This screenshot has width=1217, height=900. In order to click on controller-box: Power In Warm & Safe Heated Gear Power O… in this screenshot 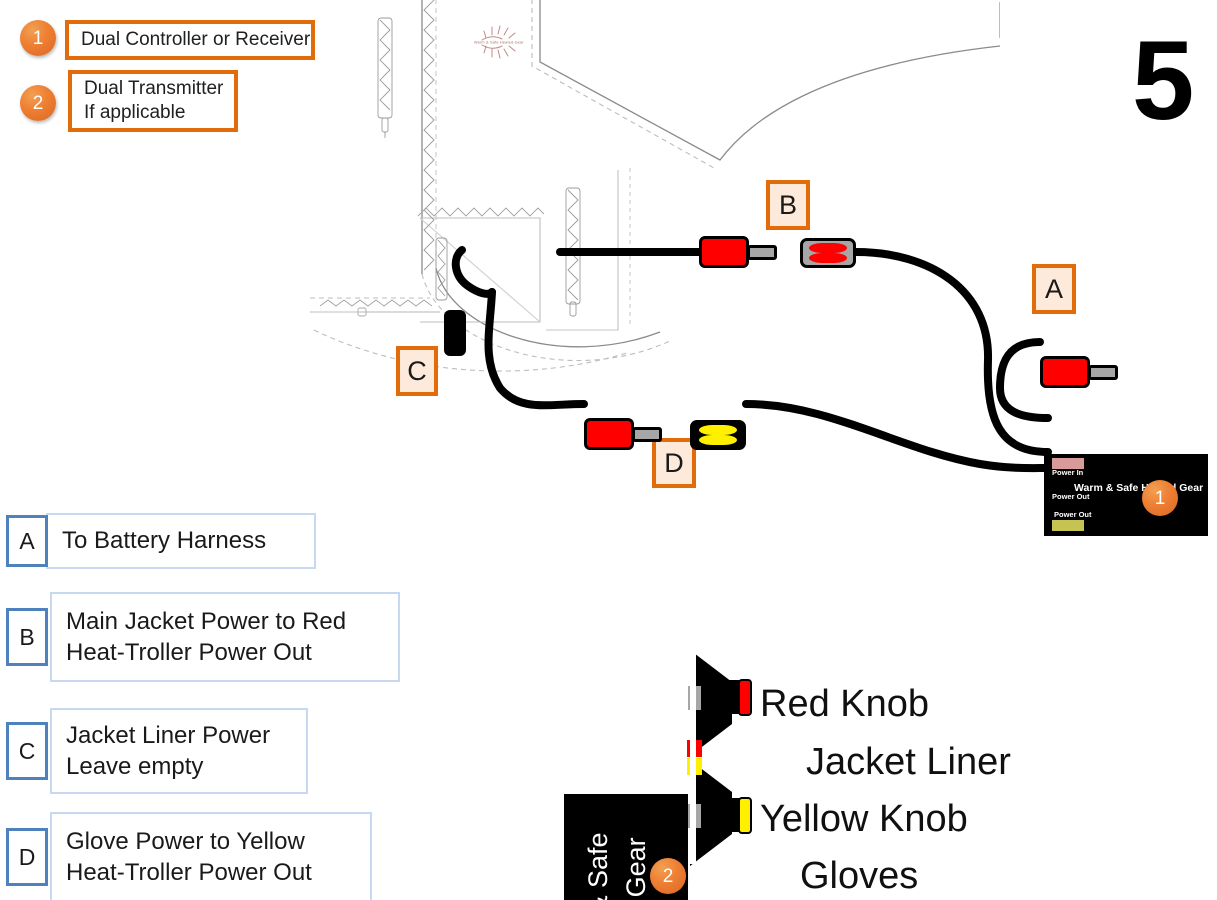, I will do `click(1126, 495)`.